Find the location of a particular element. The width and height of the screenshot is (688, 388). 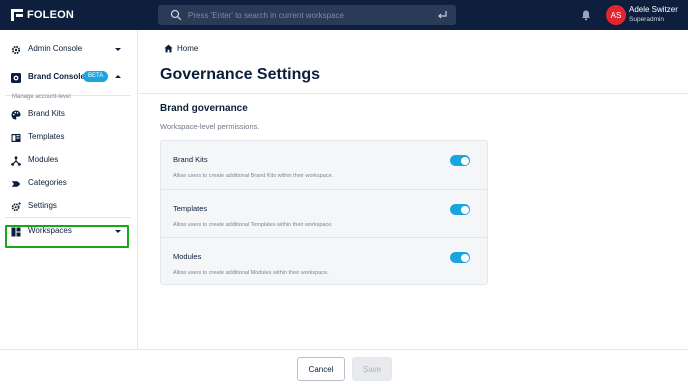

sidebar-item-templates: Templates is located at coordinates (67, 138).